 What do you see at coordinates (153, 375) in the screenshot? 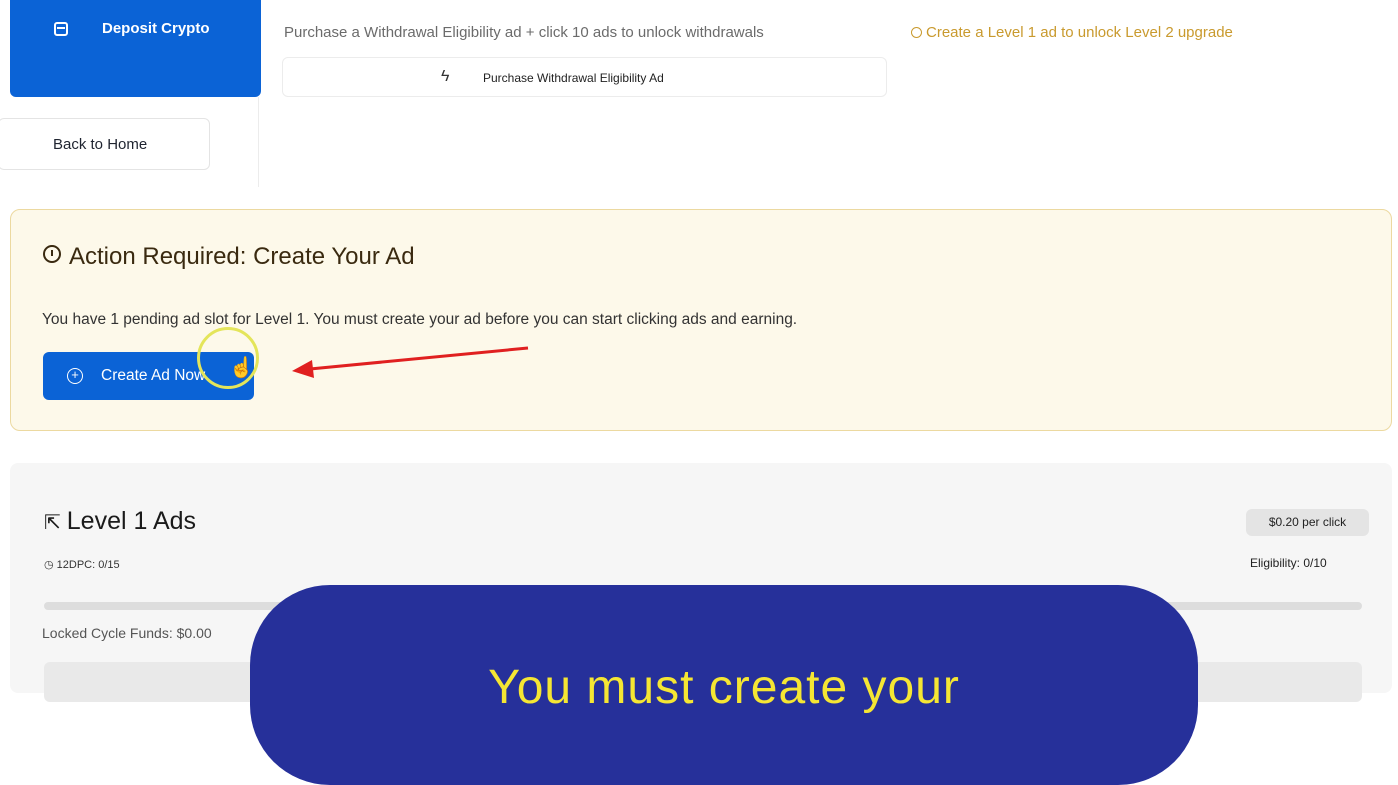
I see `create-ad-now-label: Create Ad Now` at bounding box center [153, 375].